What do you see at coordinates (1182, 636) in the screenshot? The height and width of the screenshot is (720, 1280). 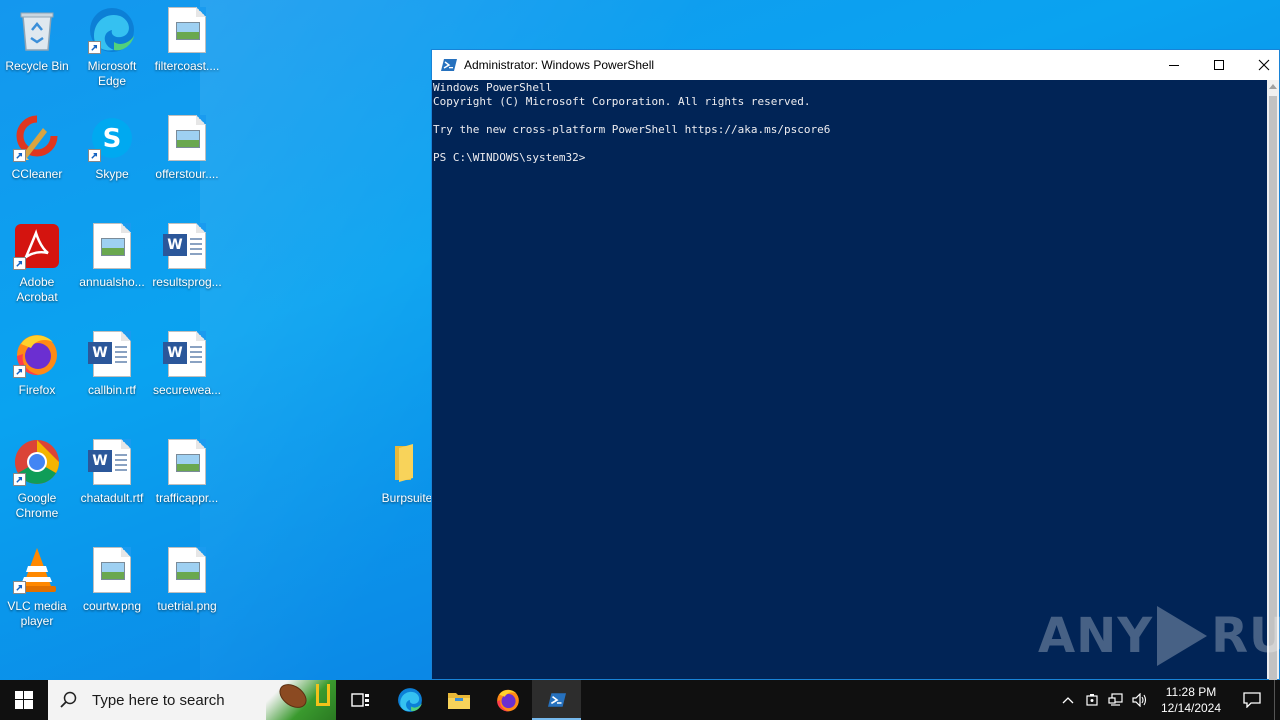 I see `play-icon` at bounding box center [1182, 636].